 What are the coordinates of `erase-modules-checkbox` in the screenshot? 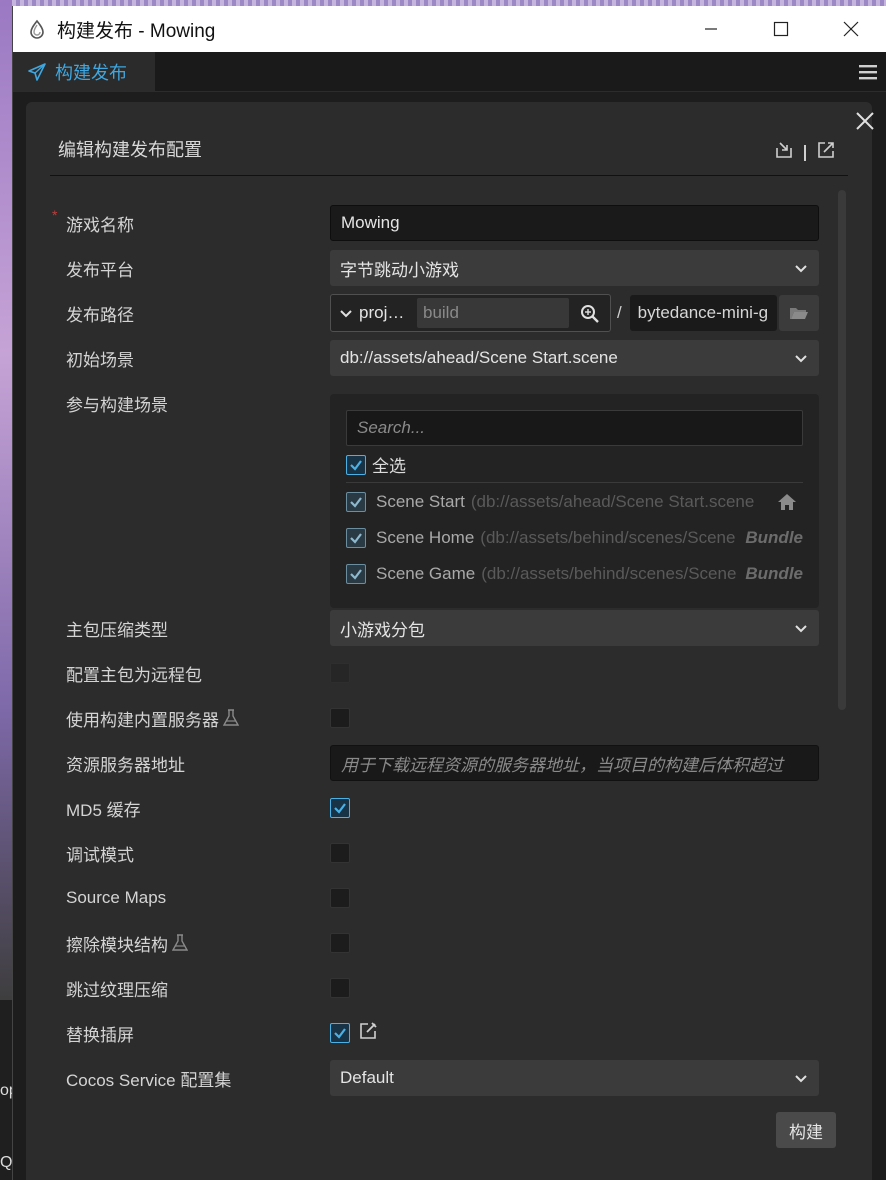 It's located at (340, 943).